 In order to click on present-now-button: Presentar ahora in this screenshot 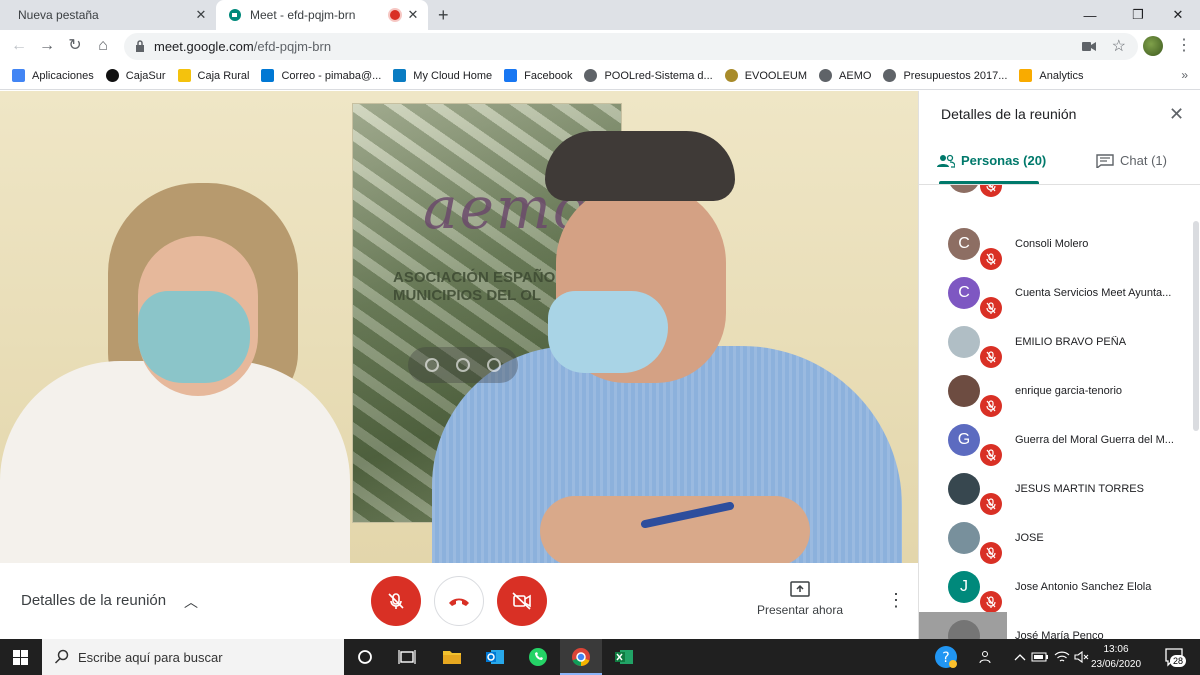, I will do `click(800, 599)`.